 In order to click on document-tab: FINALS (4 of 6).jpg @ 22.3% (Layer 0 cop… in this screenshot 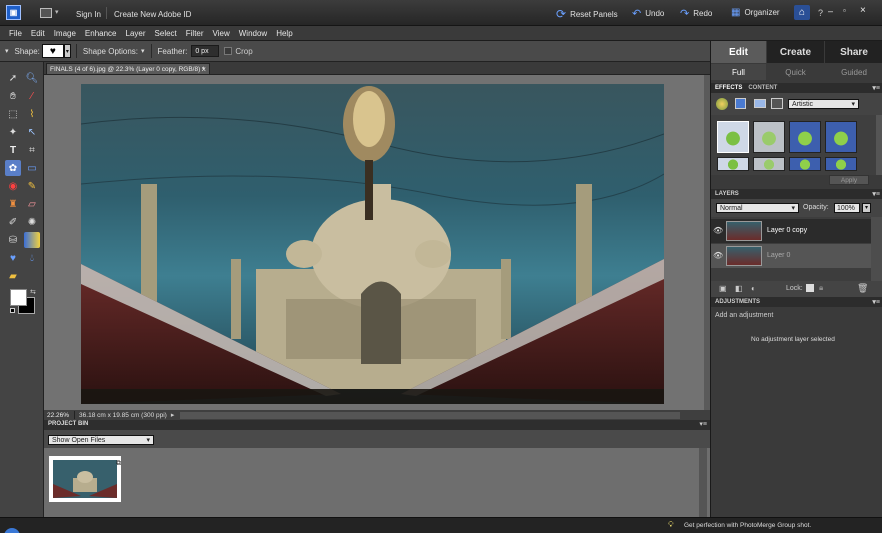, I will do `click(128, 69)`.